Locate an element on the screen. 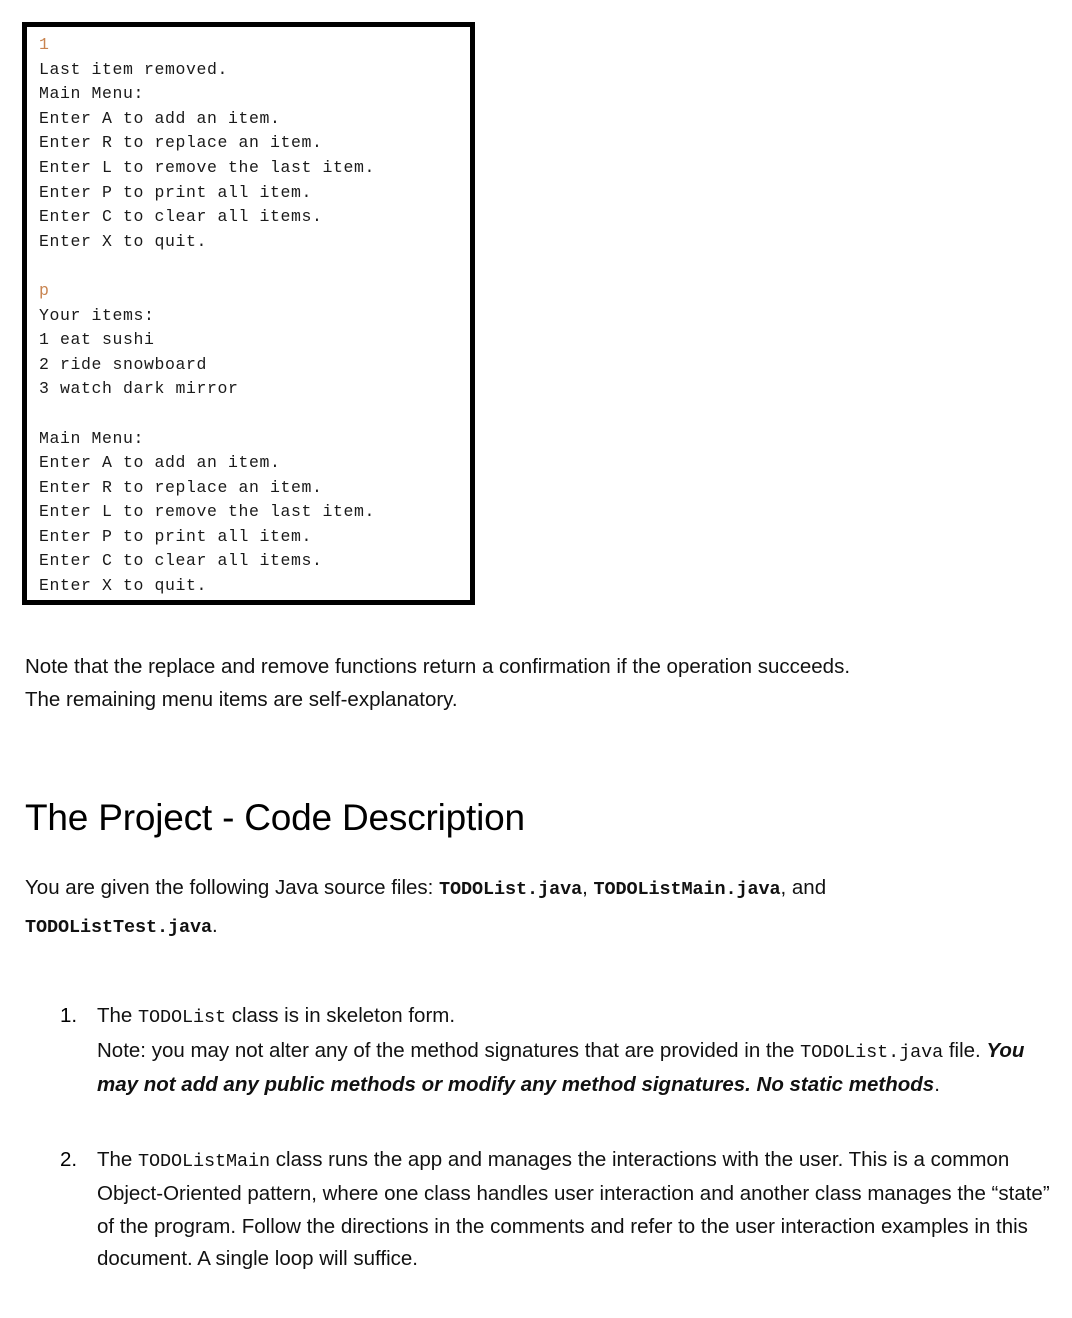 The height and width of the screenshot is (1318, 1072). list-item-marker: 1. is located at coordinates (69, 1015).